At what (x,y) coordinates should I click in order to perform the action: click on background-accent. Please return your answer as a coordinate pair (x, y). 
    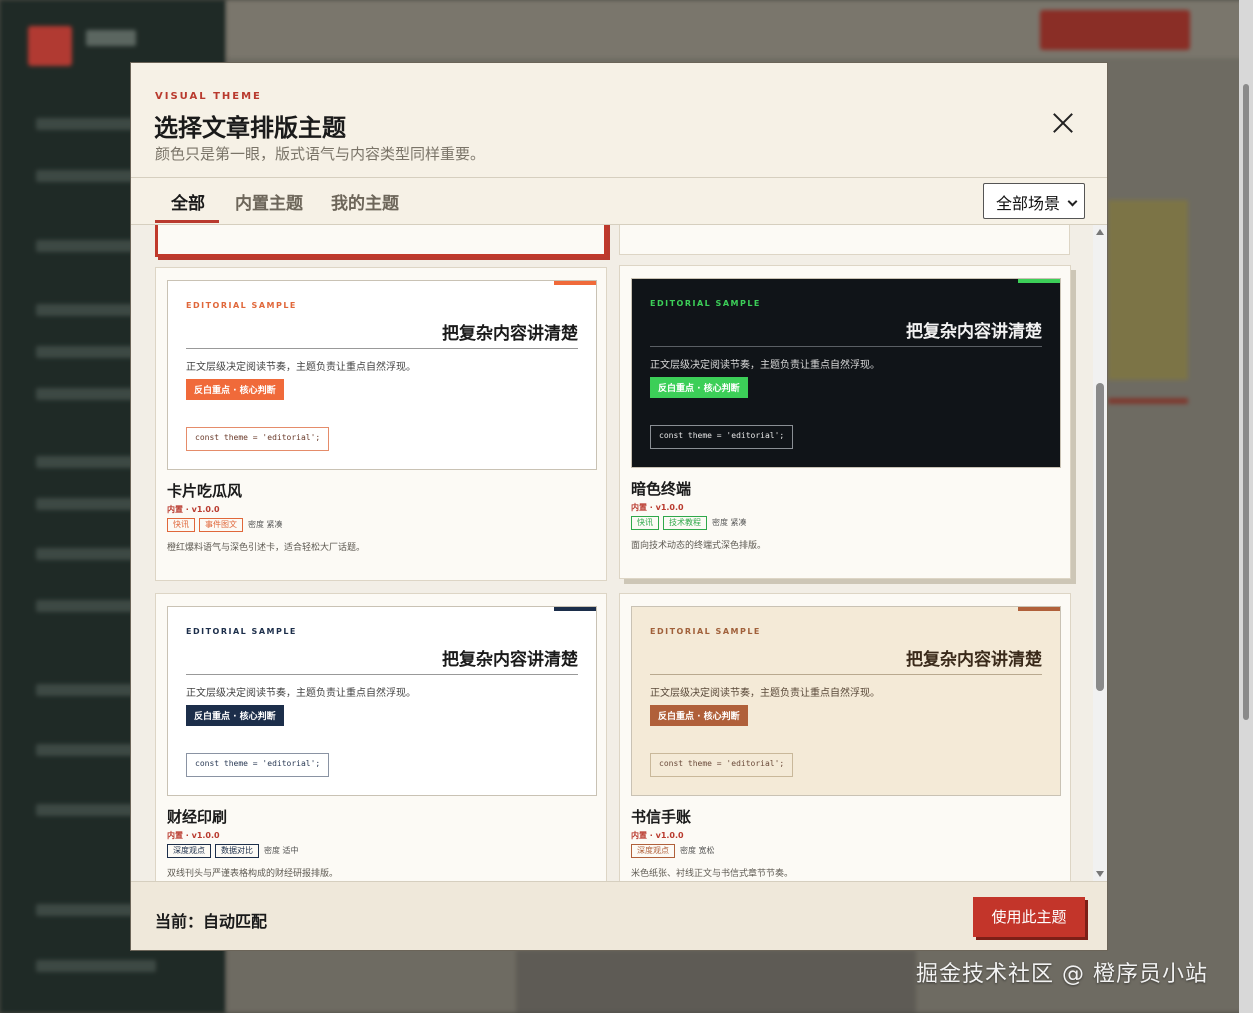
    Looking at the image, I should click on (1148, 401).